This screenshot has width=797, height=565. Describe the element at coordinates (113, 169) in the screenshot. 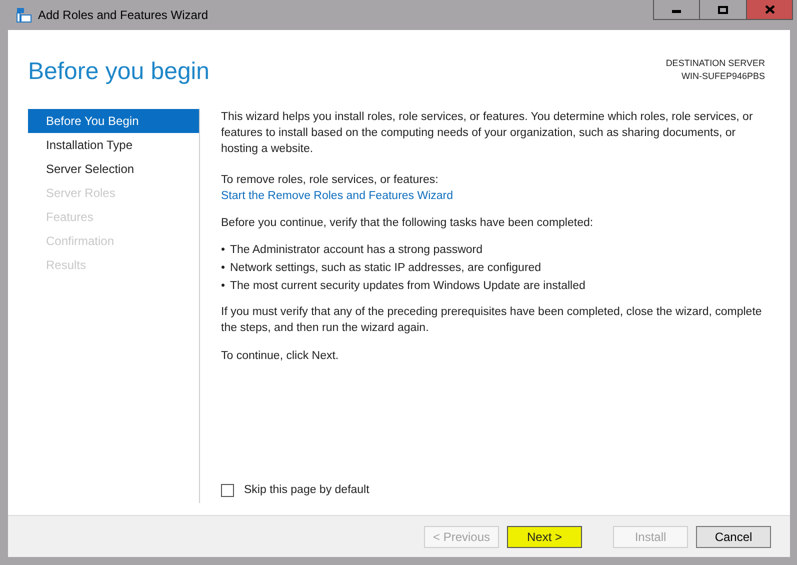

I see `sidebar-item: Server Selection` at that location.